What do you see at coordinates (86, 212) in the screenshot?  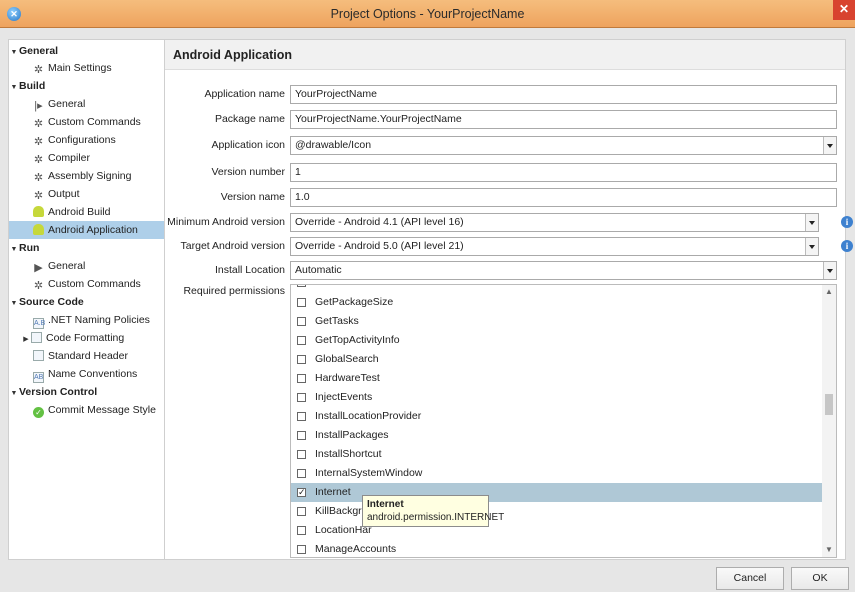 I see `sidebar-item-android-build: Android Build` at bounding box center [86, 212].